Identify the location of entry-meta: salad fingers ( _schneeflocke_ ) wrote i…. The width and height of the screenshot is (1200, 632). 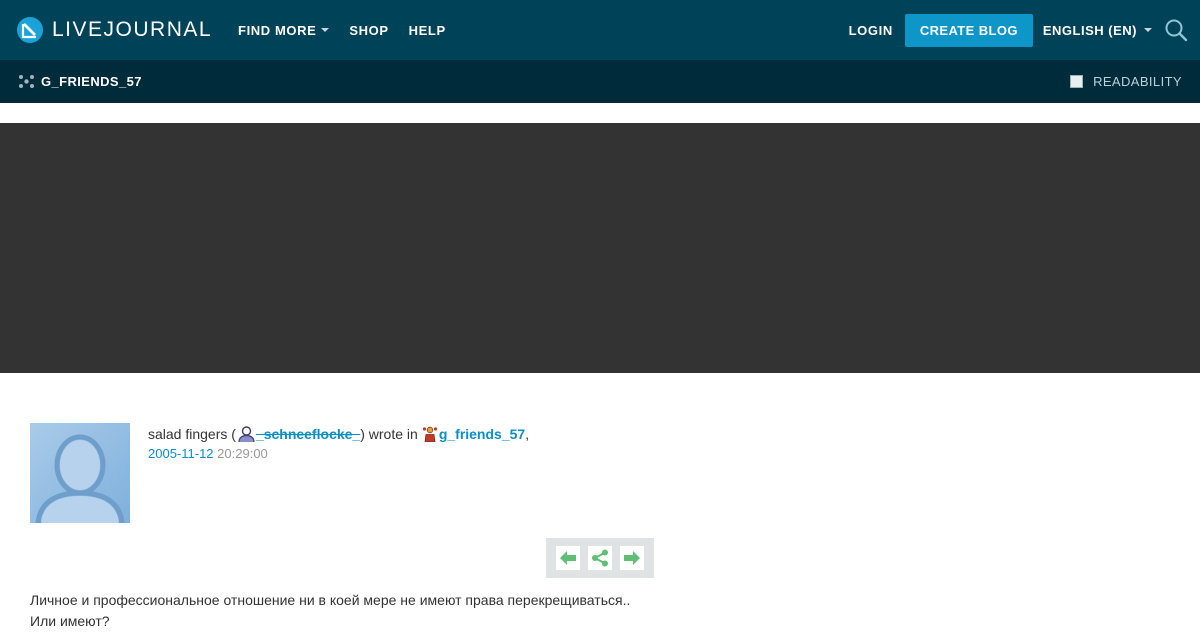
(338, 473).